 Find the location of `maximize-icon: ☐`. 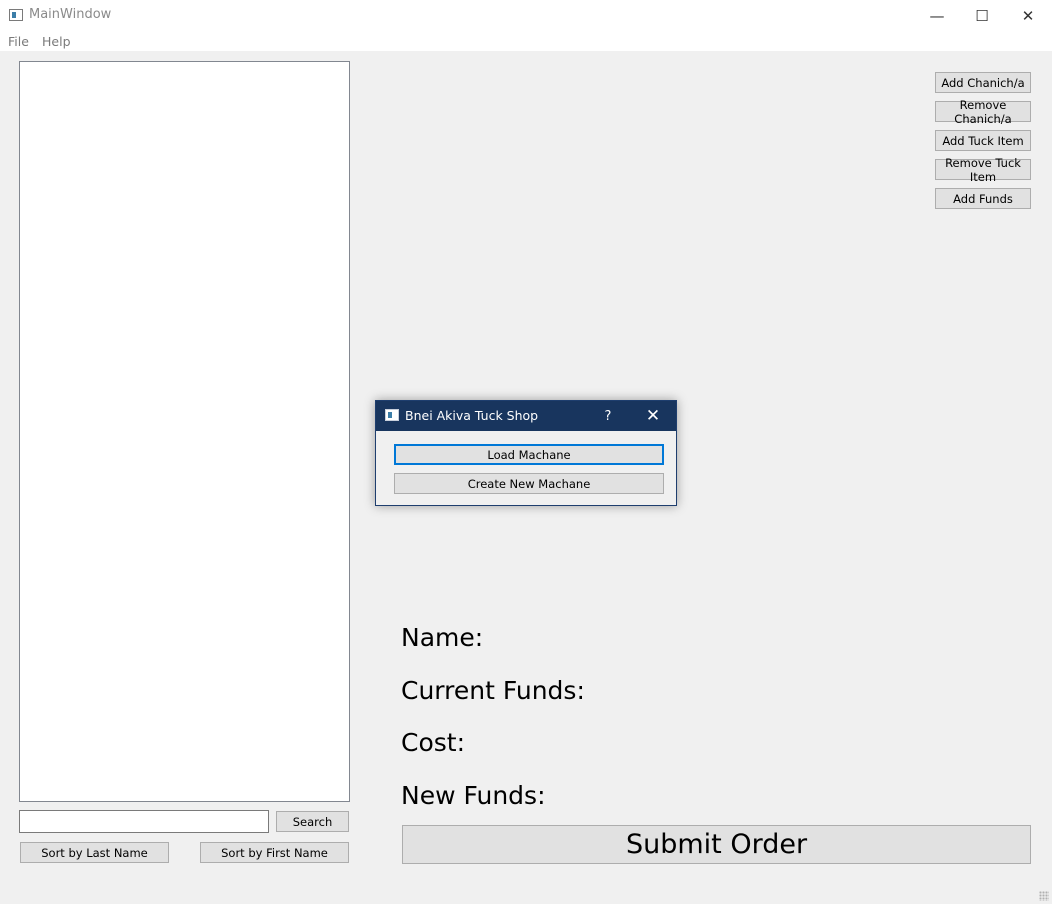

maximize-icon: ☐ is located at coordinates (982, 15).